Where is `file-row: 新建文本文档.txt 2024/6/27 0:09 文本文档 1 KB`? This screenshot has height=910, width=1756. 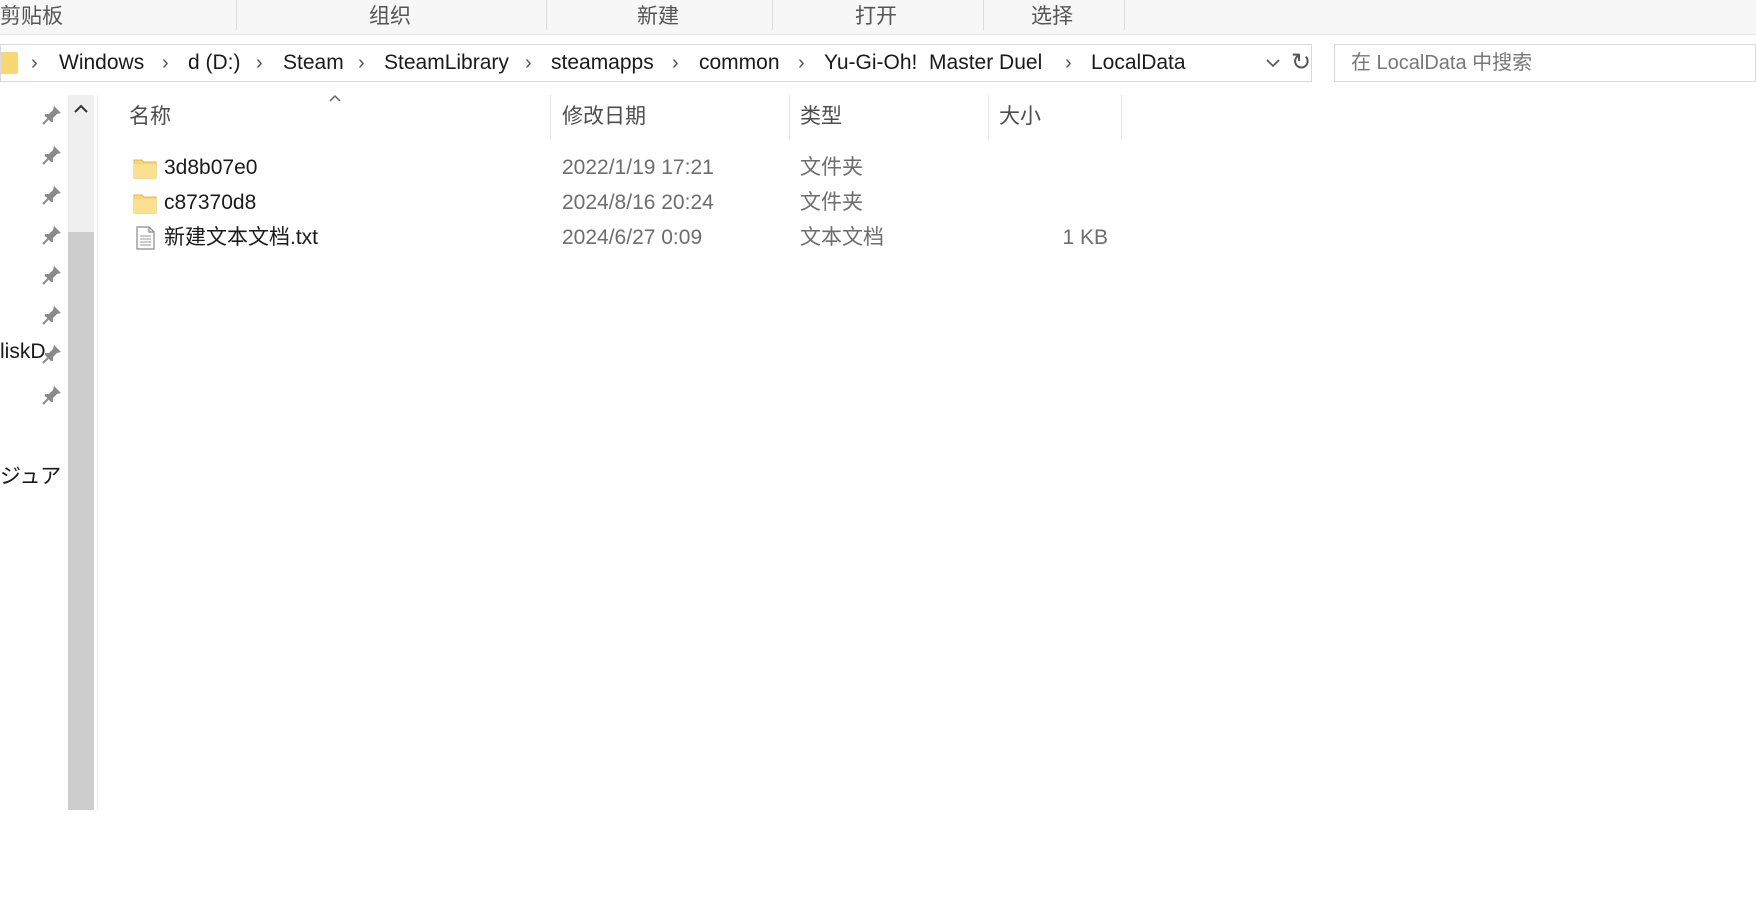 file-row: 新建文本文档.txt 2024/6/27 0:09 文本文档 1 KB is located at coordinates (620, 237).